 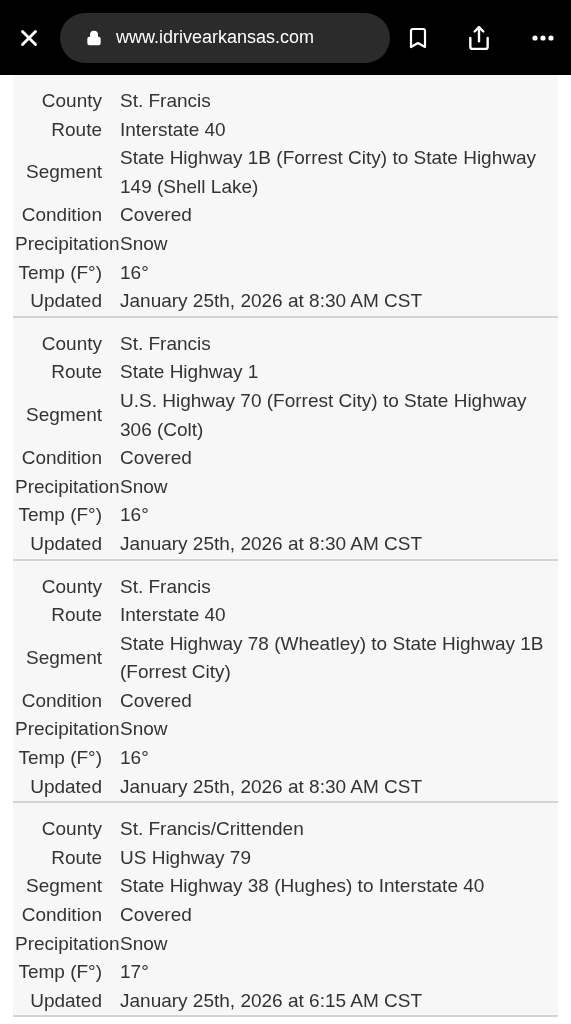 I want to click on lock-icon, so click(x=94, y=37).